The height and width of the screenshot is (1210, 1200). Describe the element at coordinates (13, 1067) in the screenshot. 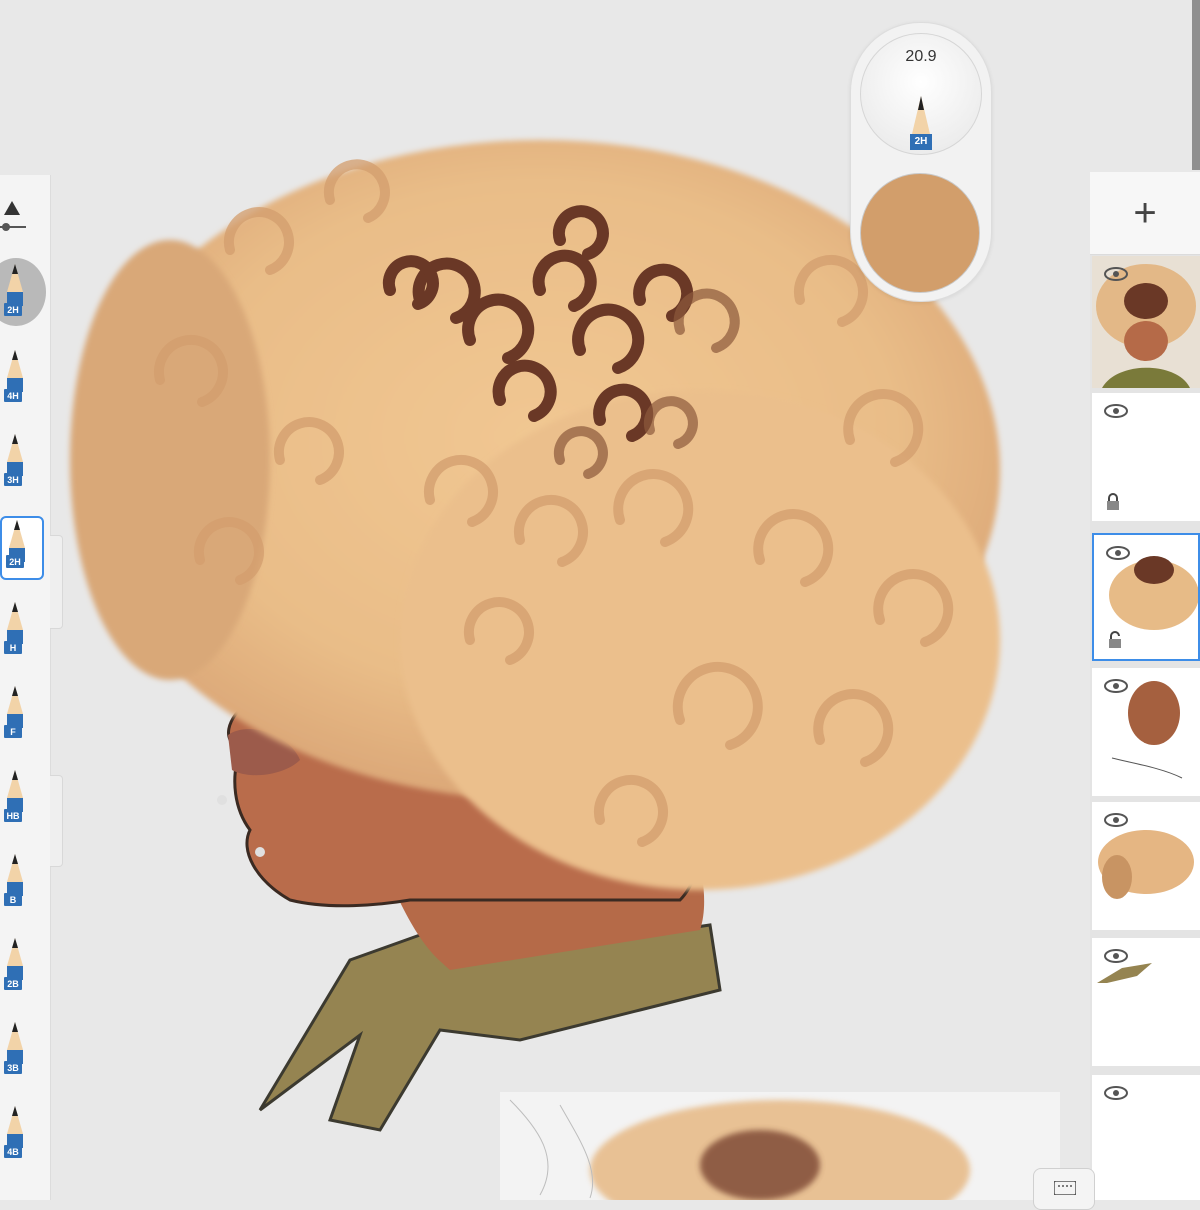

I see `brush-label: 3B` at that location.